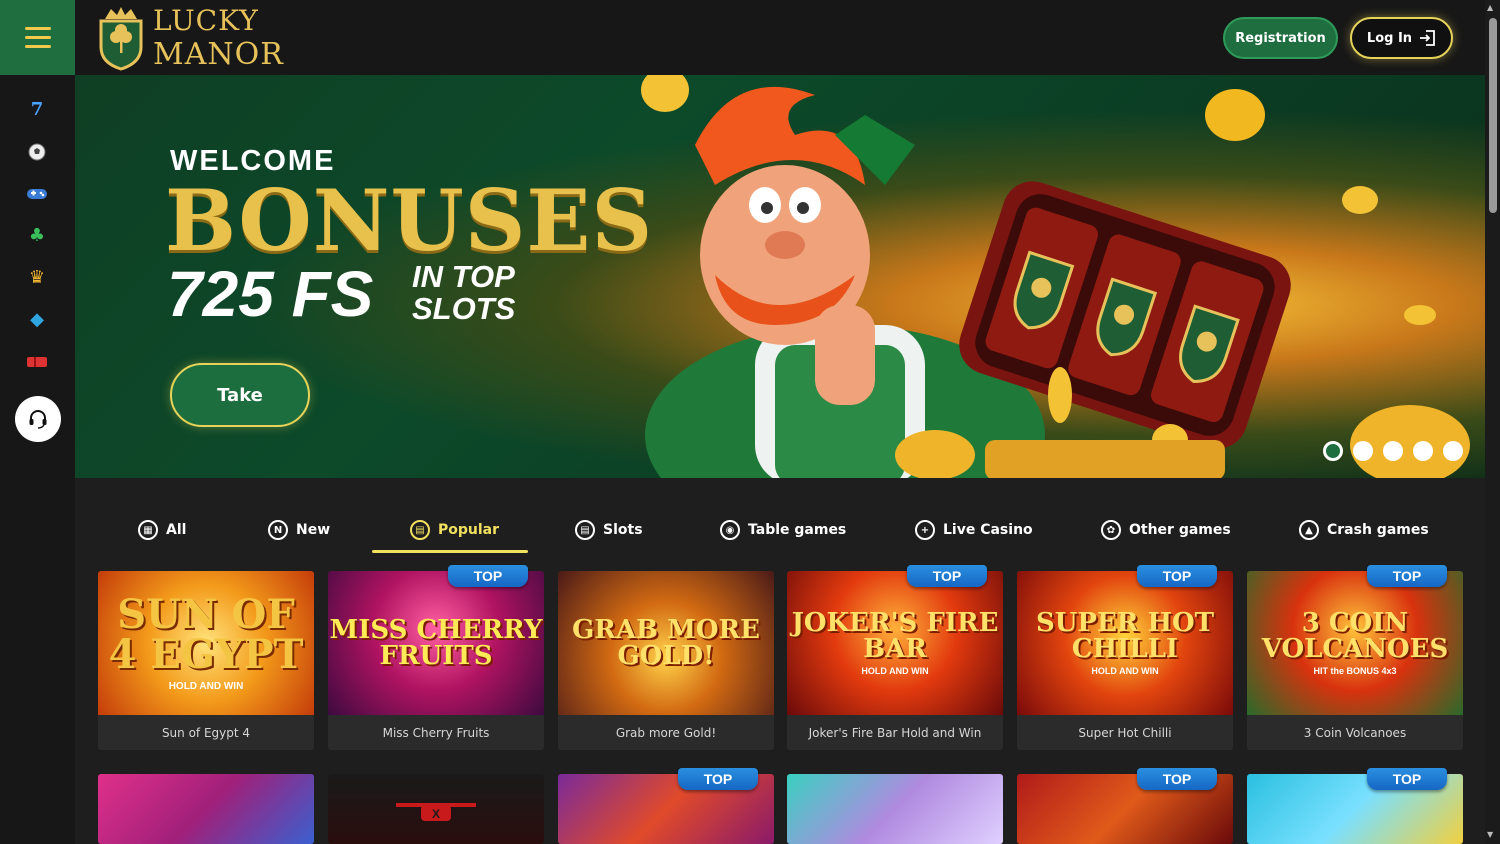 This screenshot has height=844, width=1500. I want to click on sidebar: 7 ♣ ♛ ◆, so click(37, 459).